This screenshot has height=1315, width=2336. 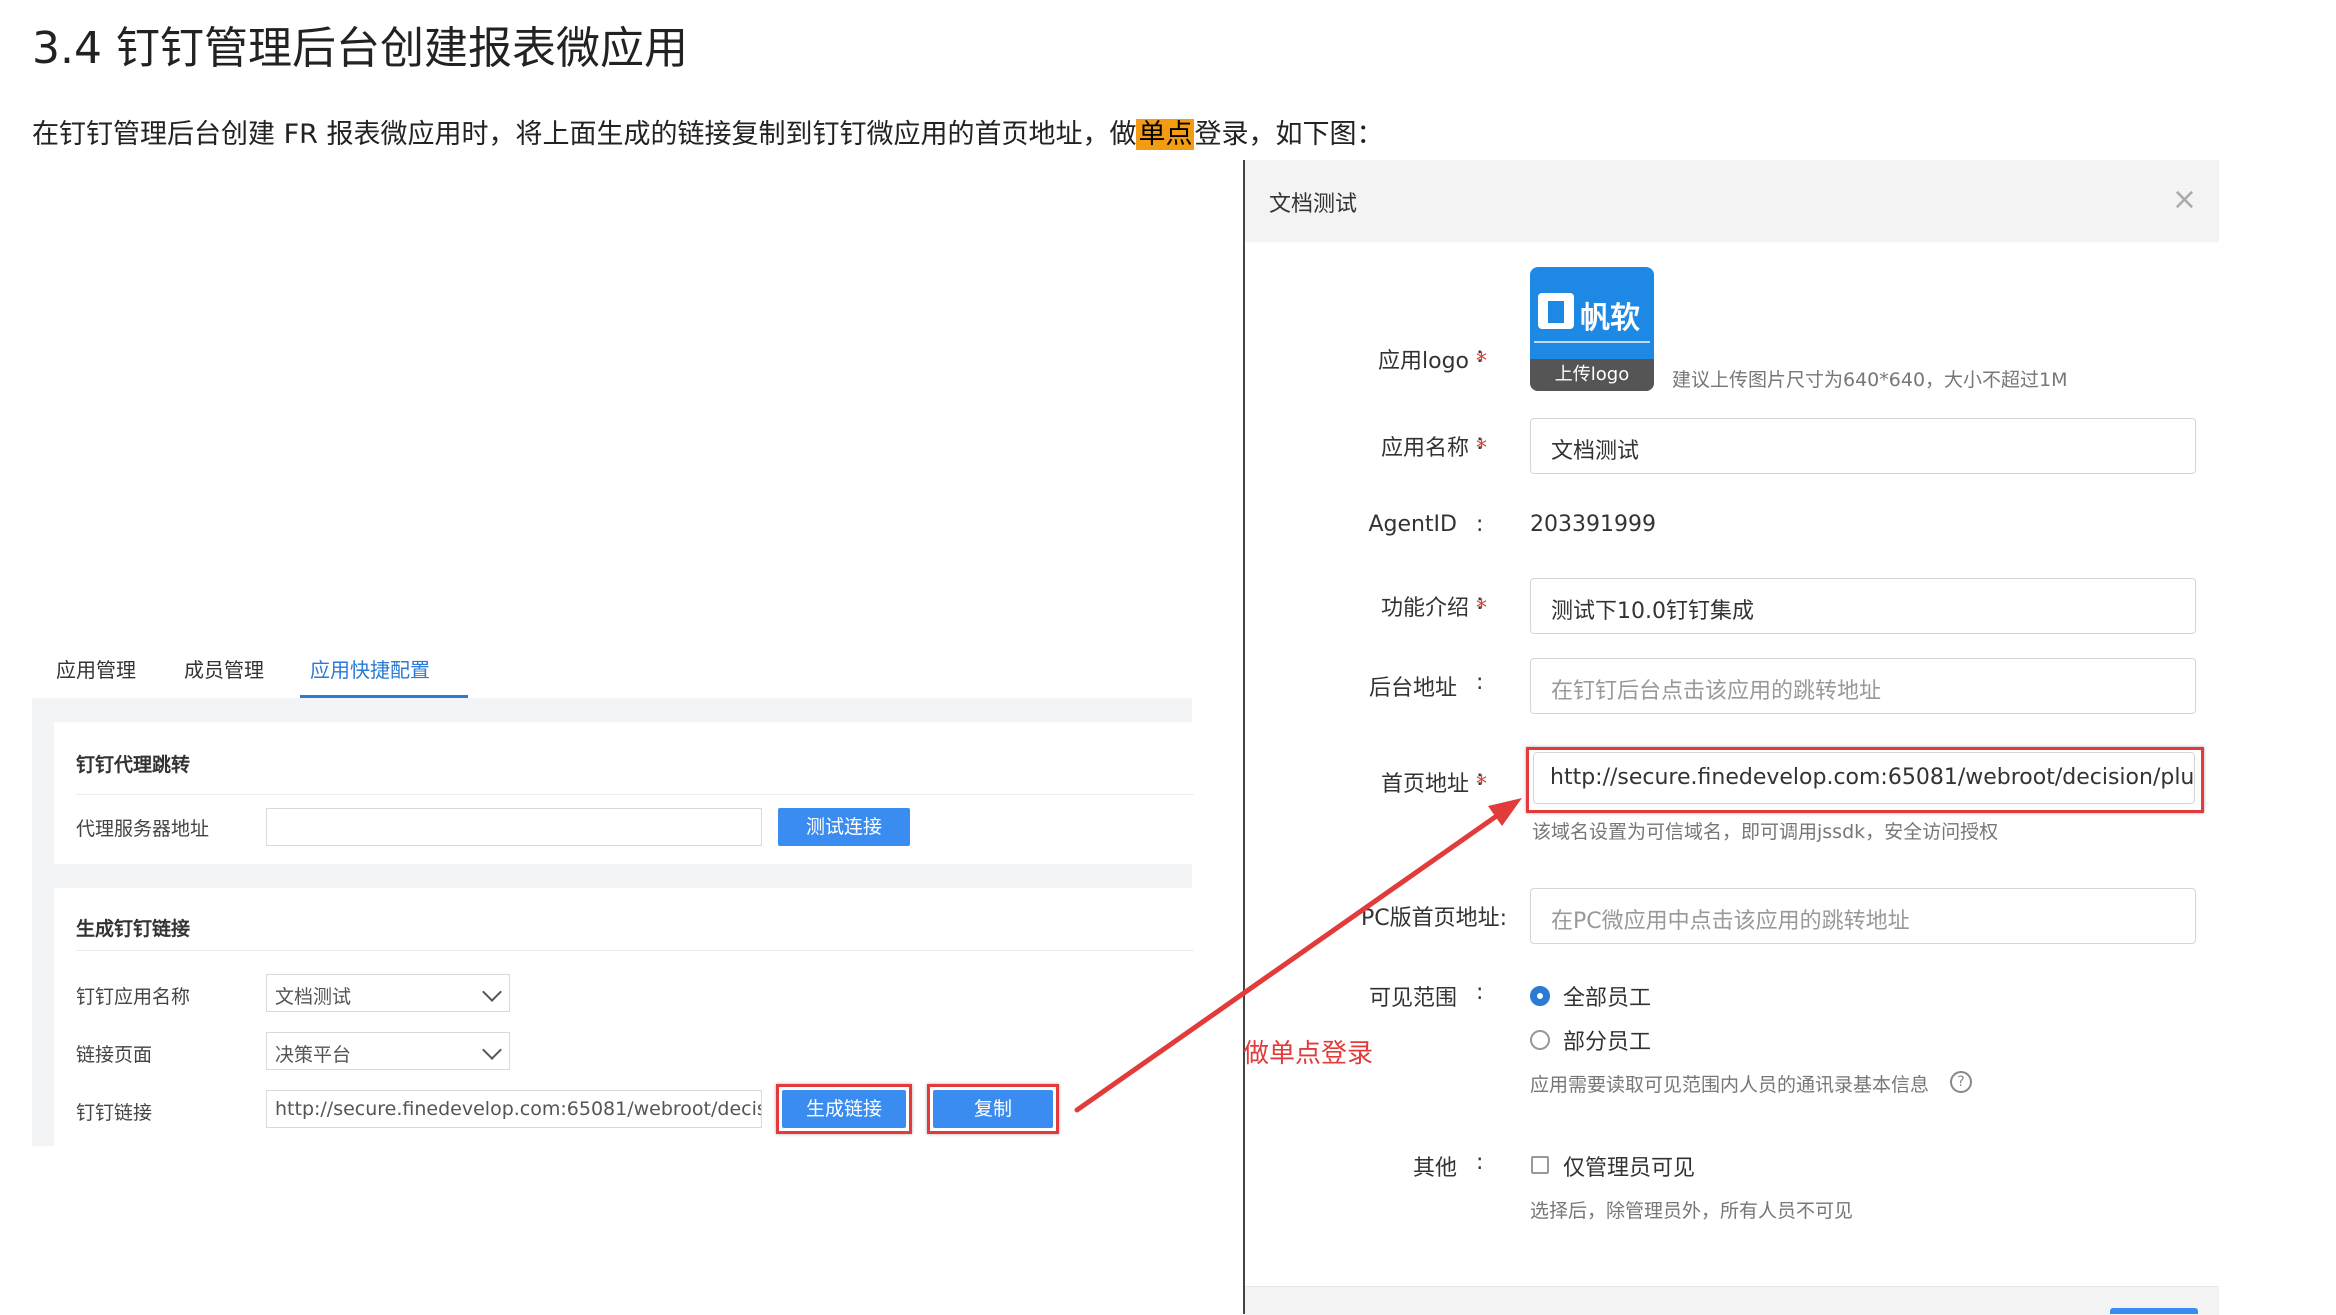 What do you see at coordinates (1298, 955) in the screenshot?
I see `annotation-arrow` at bounding box center [1298, 955].